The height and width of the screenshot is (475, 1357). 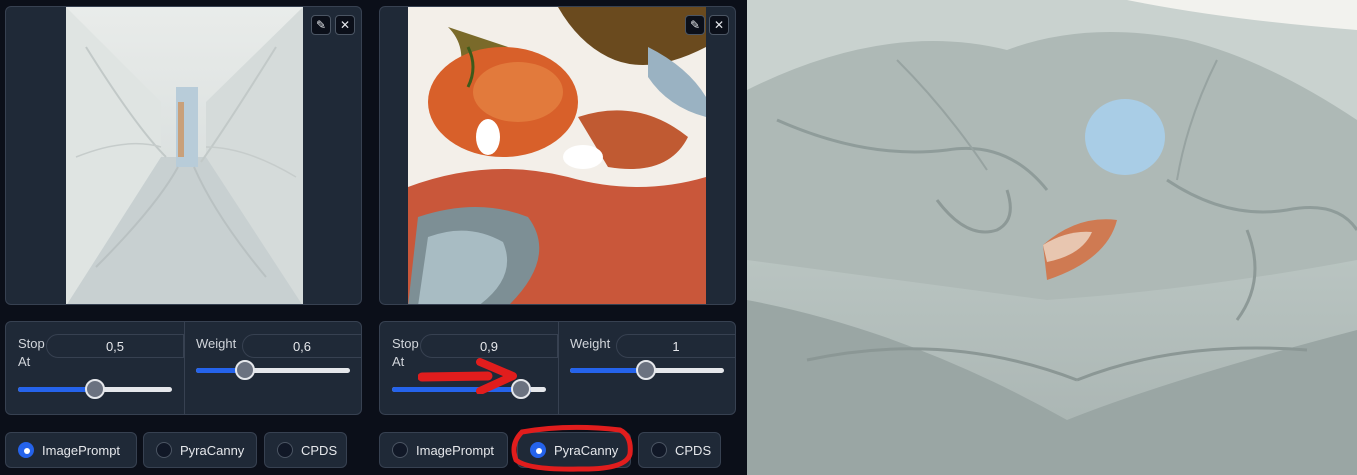 What do you see at coordinates (115, 346) in the screenshot?
I see `stop-at-input: 0,5` at bounding box center [115, 346].